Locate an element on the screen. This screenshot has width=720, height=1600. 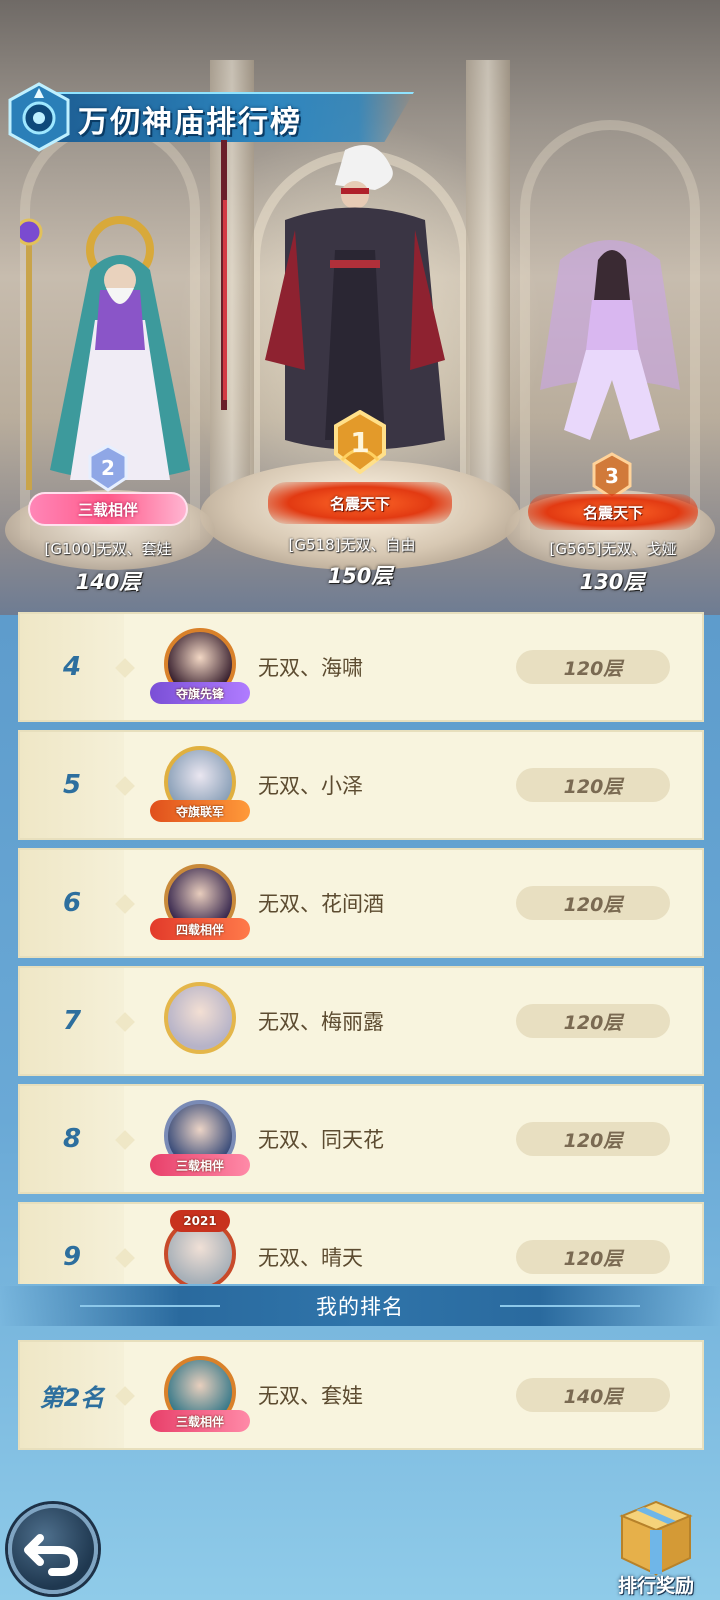
ranking-reward-button: 排行奖励 is located at coordinates (656, 1547).